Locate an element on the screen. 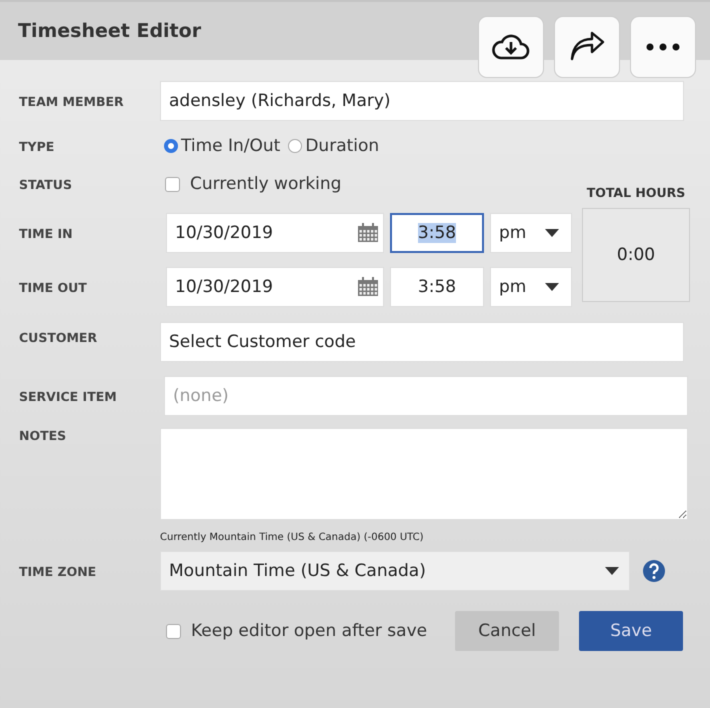  window-title: Timesheet Editor is located at coordinates (110, 31).